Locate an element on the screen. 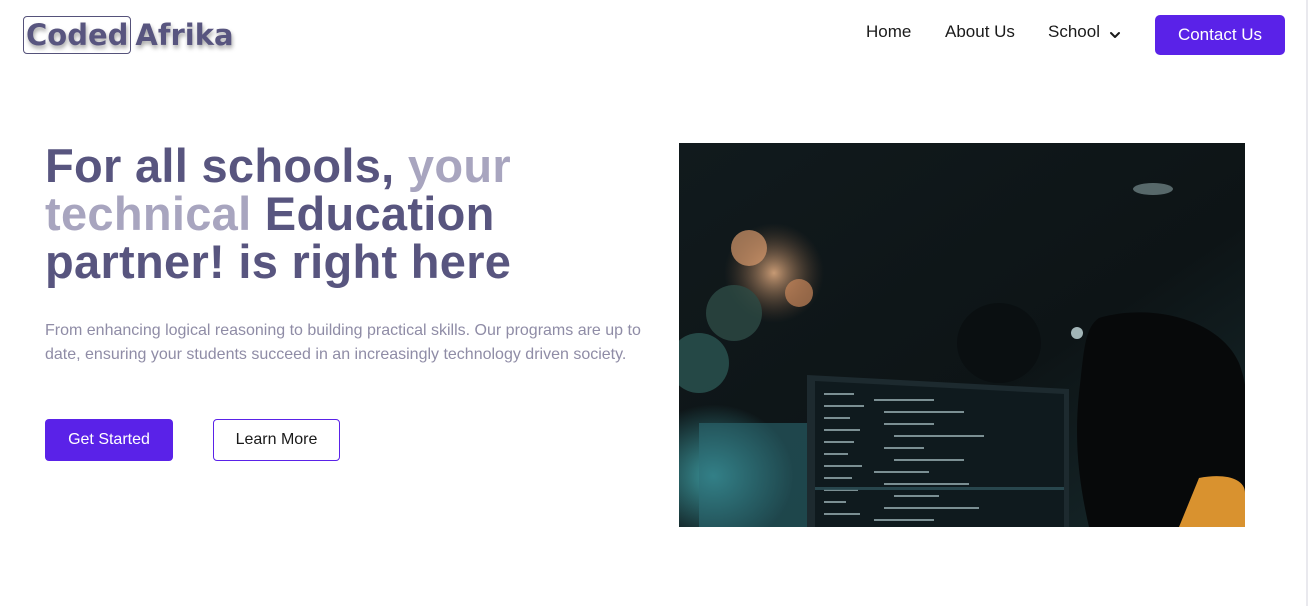 The image size is (1308, 606). chevron-down-icon is located at coordinates (1115, 32).